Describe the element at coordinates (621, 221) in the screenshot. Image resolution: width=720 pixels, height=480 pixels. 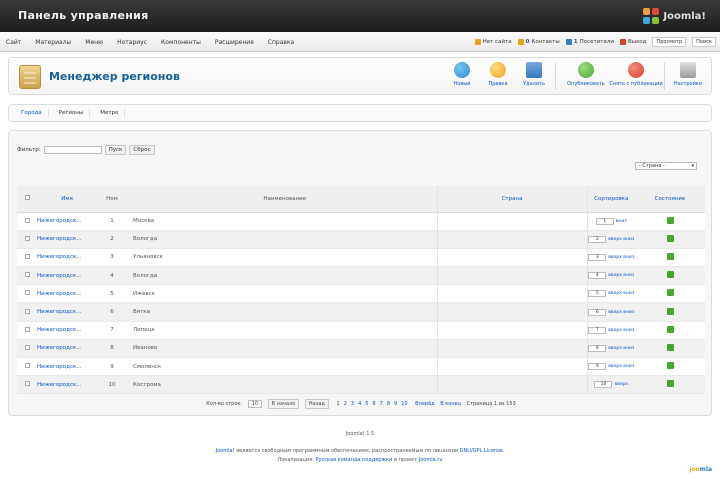
I see `order-arrows: вниз` at that location.